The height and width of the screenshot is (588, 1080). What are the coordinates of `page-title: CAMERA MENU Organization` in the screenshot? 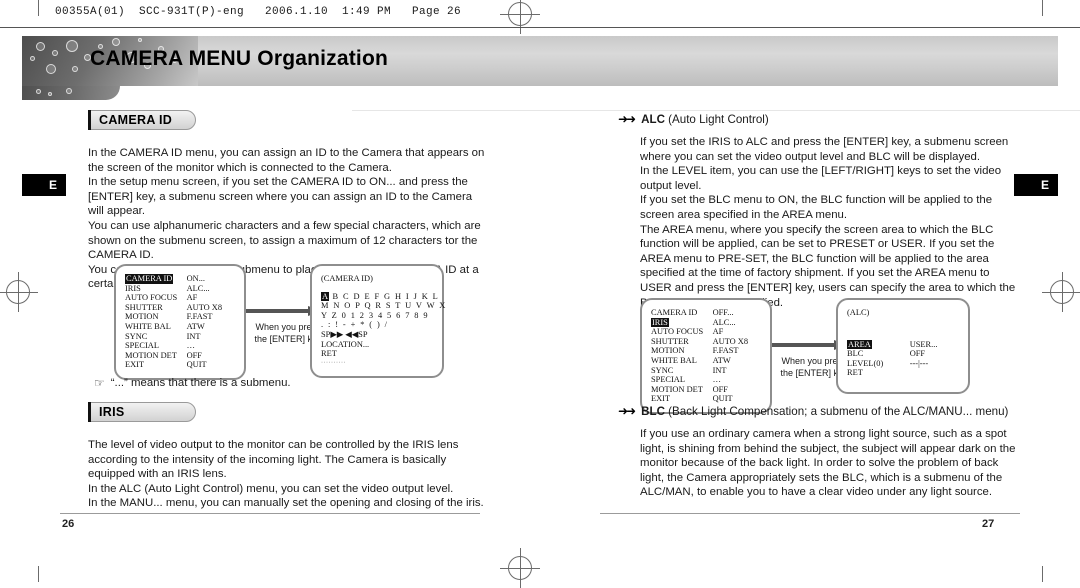 It's located at (239, 58).